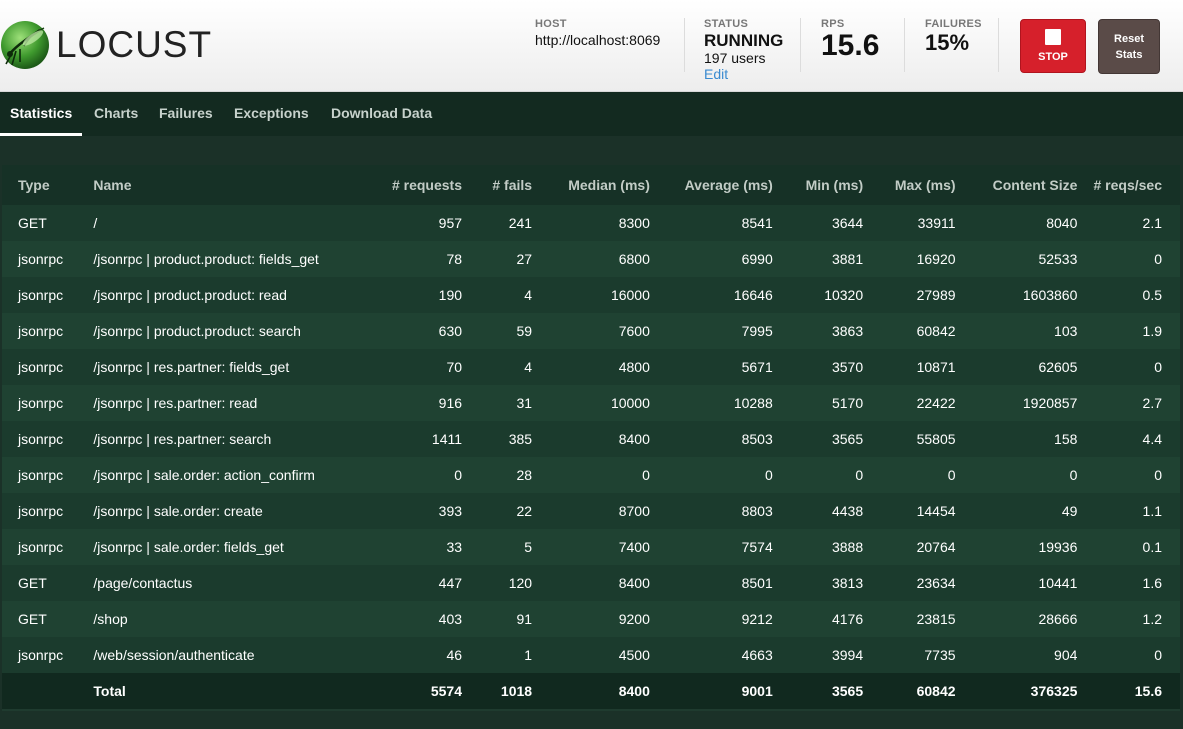 The height and width of the screenshot is (729, 1183). I want to click on cell-fails: 91, so click(524, 619).